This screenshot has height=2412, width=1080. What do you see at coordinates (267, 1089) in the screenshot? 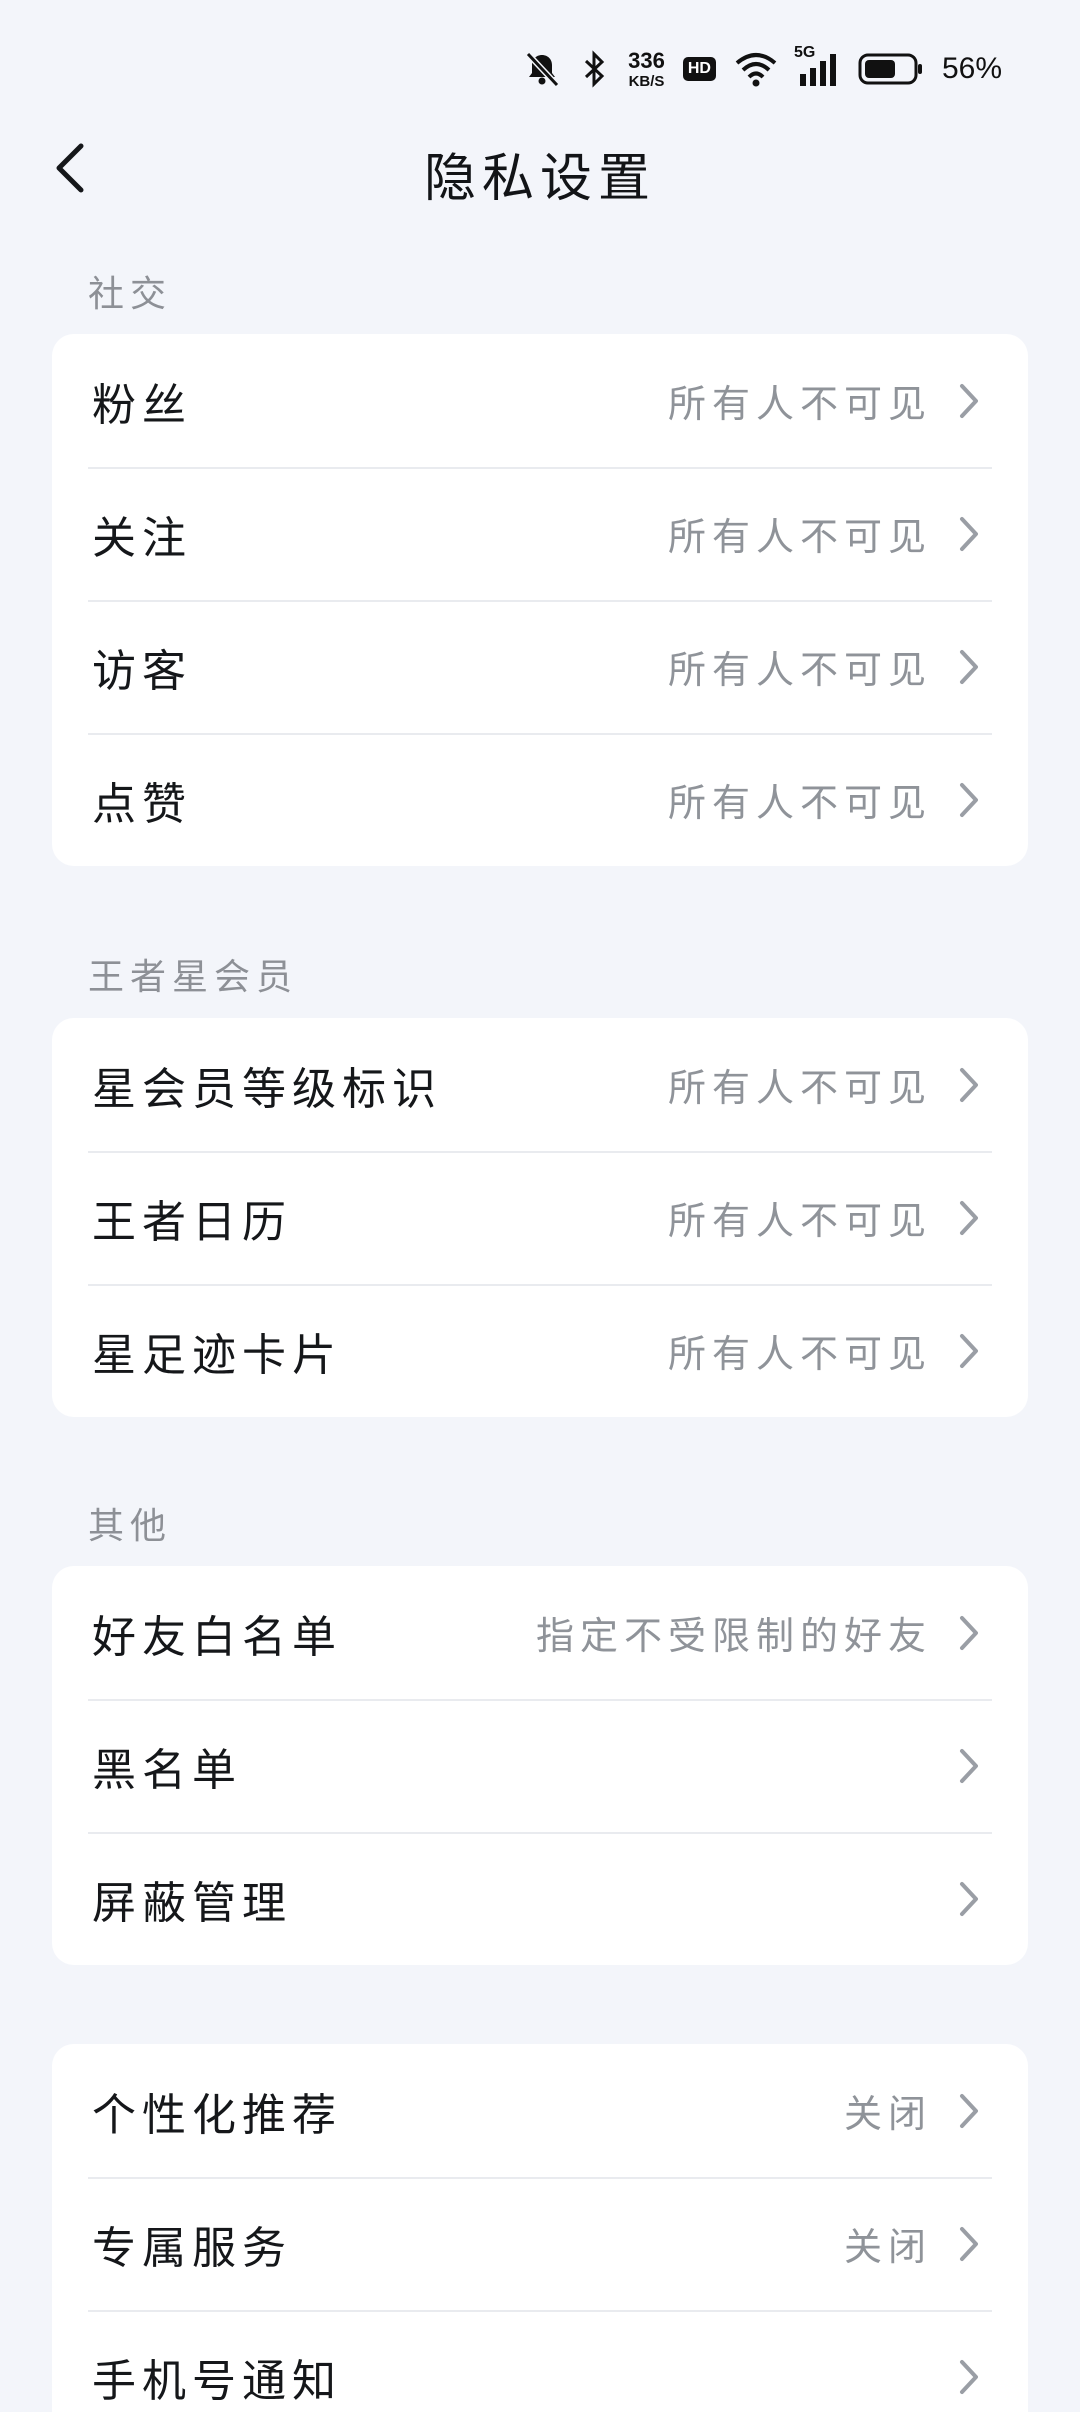
I see `row-label: 星会员等级标识` at bounding box center [267, 1089].